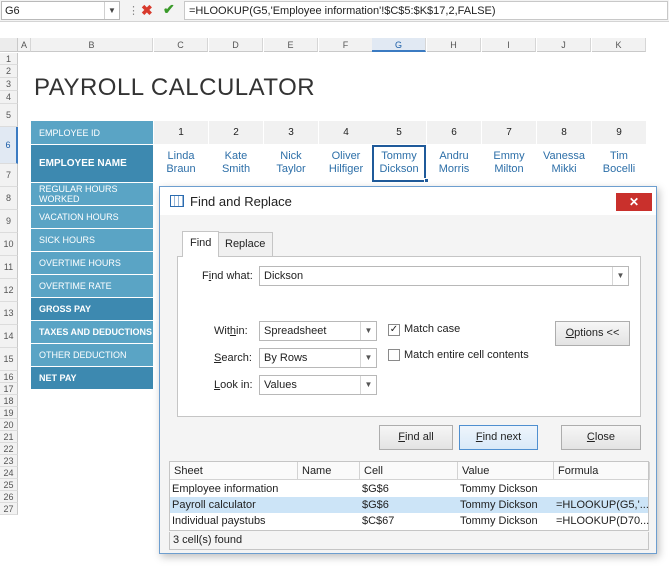 The width and height of the screenshot is (669, 577). I want to click on close-icon: ✕, so click(634, 202).